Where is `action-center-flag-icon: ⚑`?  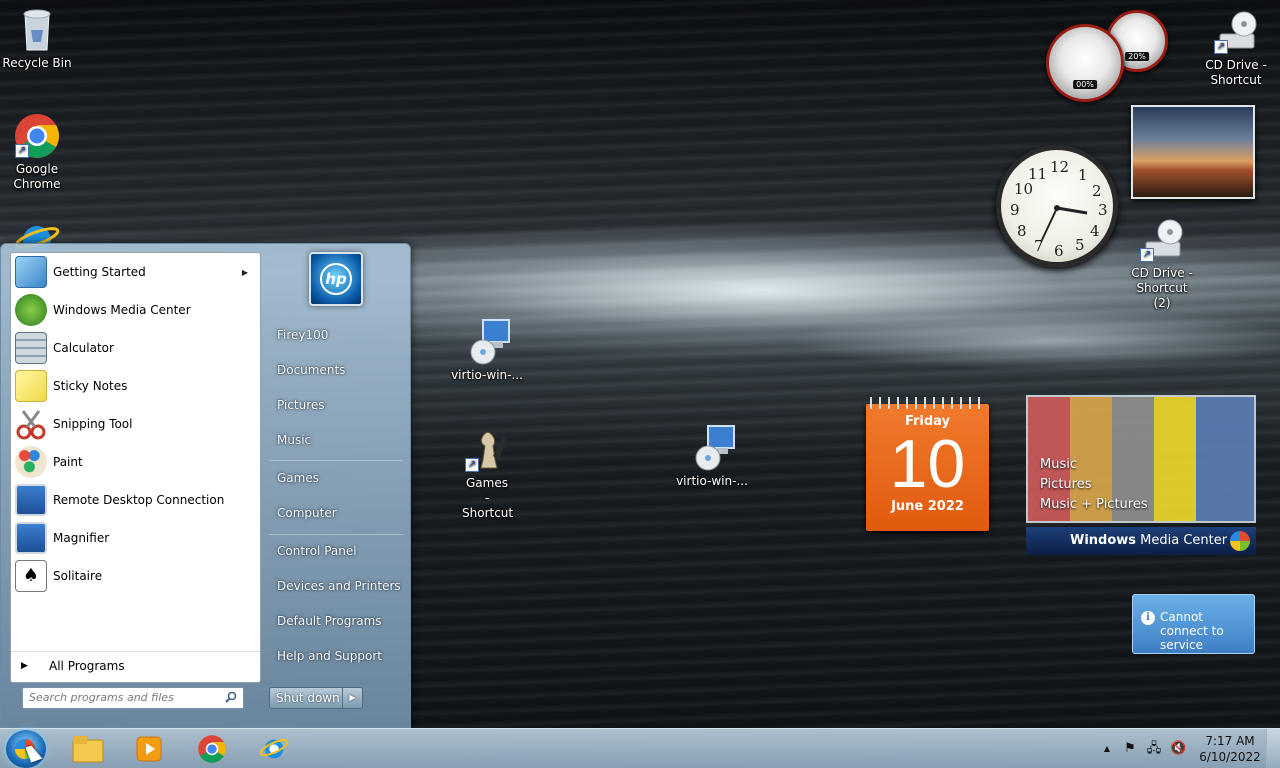 action-center-flag-icon: ⚑ is located at coordinates (1130, 749).